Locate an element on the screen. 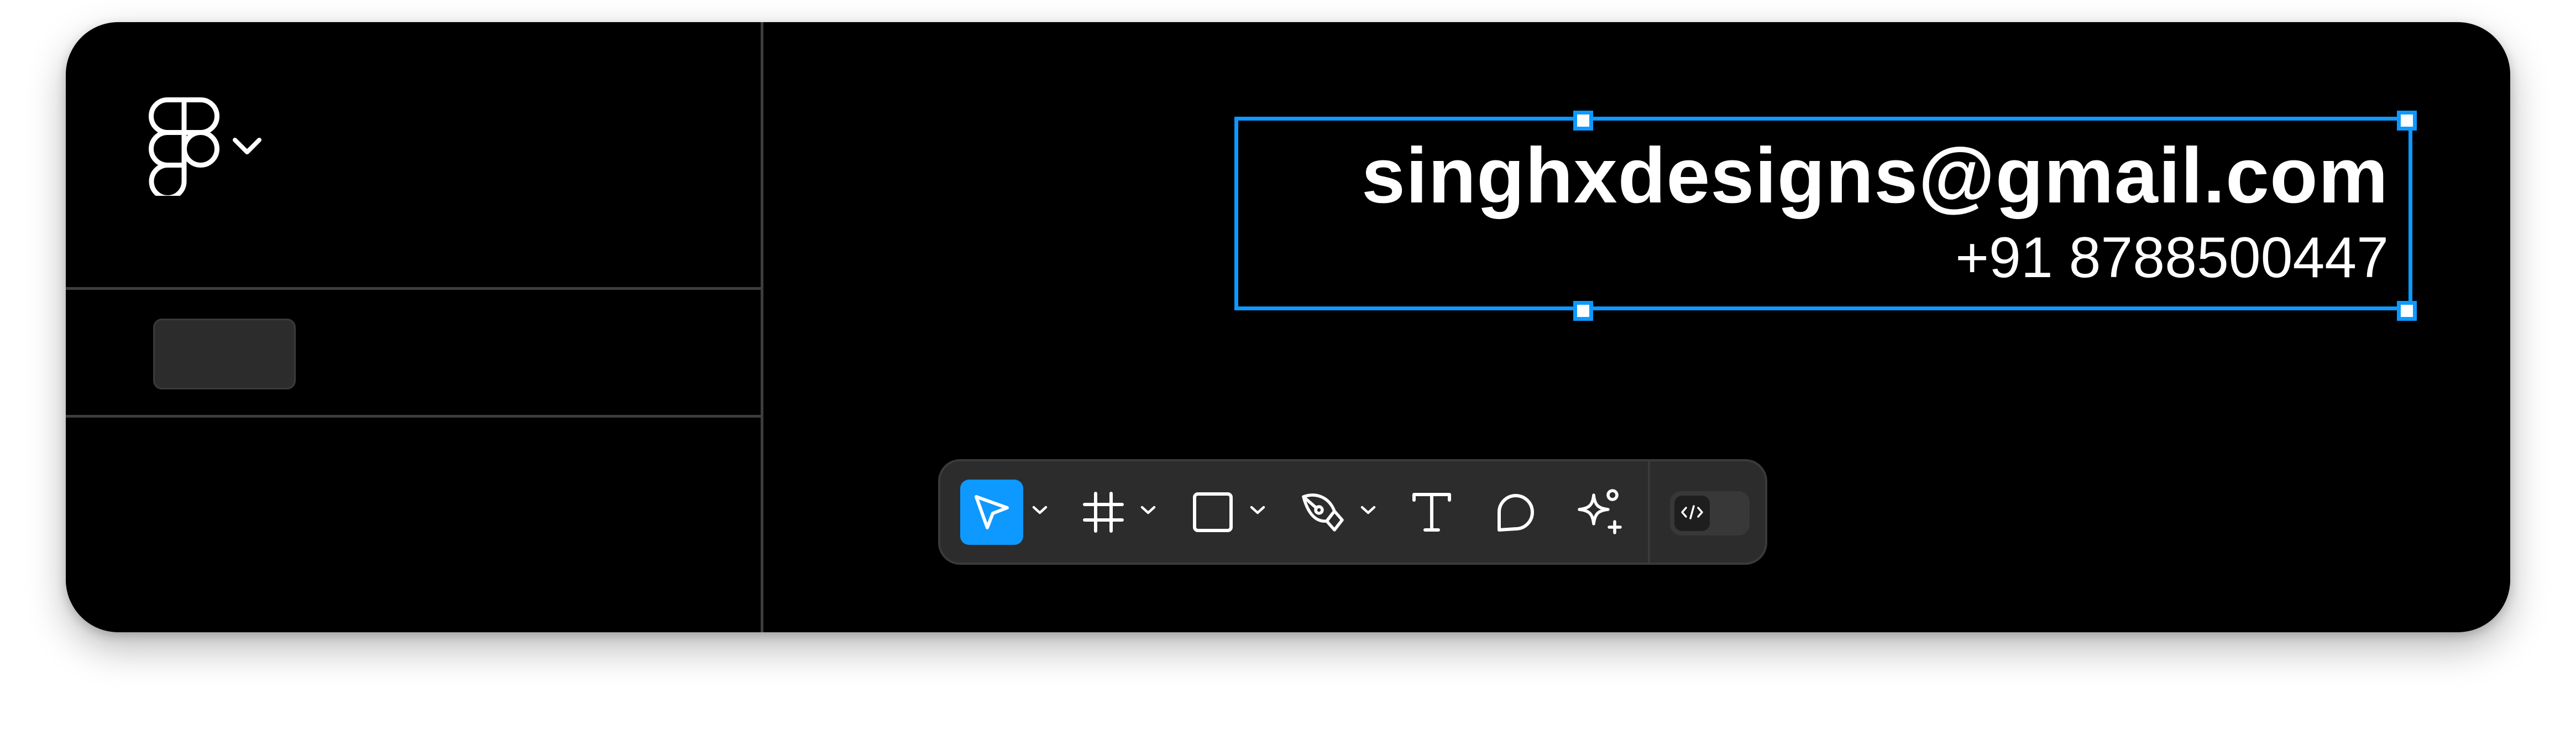 The image size is (2576, 744). actions-tool-button is located at coordinates (1598, 512).